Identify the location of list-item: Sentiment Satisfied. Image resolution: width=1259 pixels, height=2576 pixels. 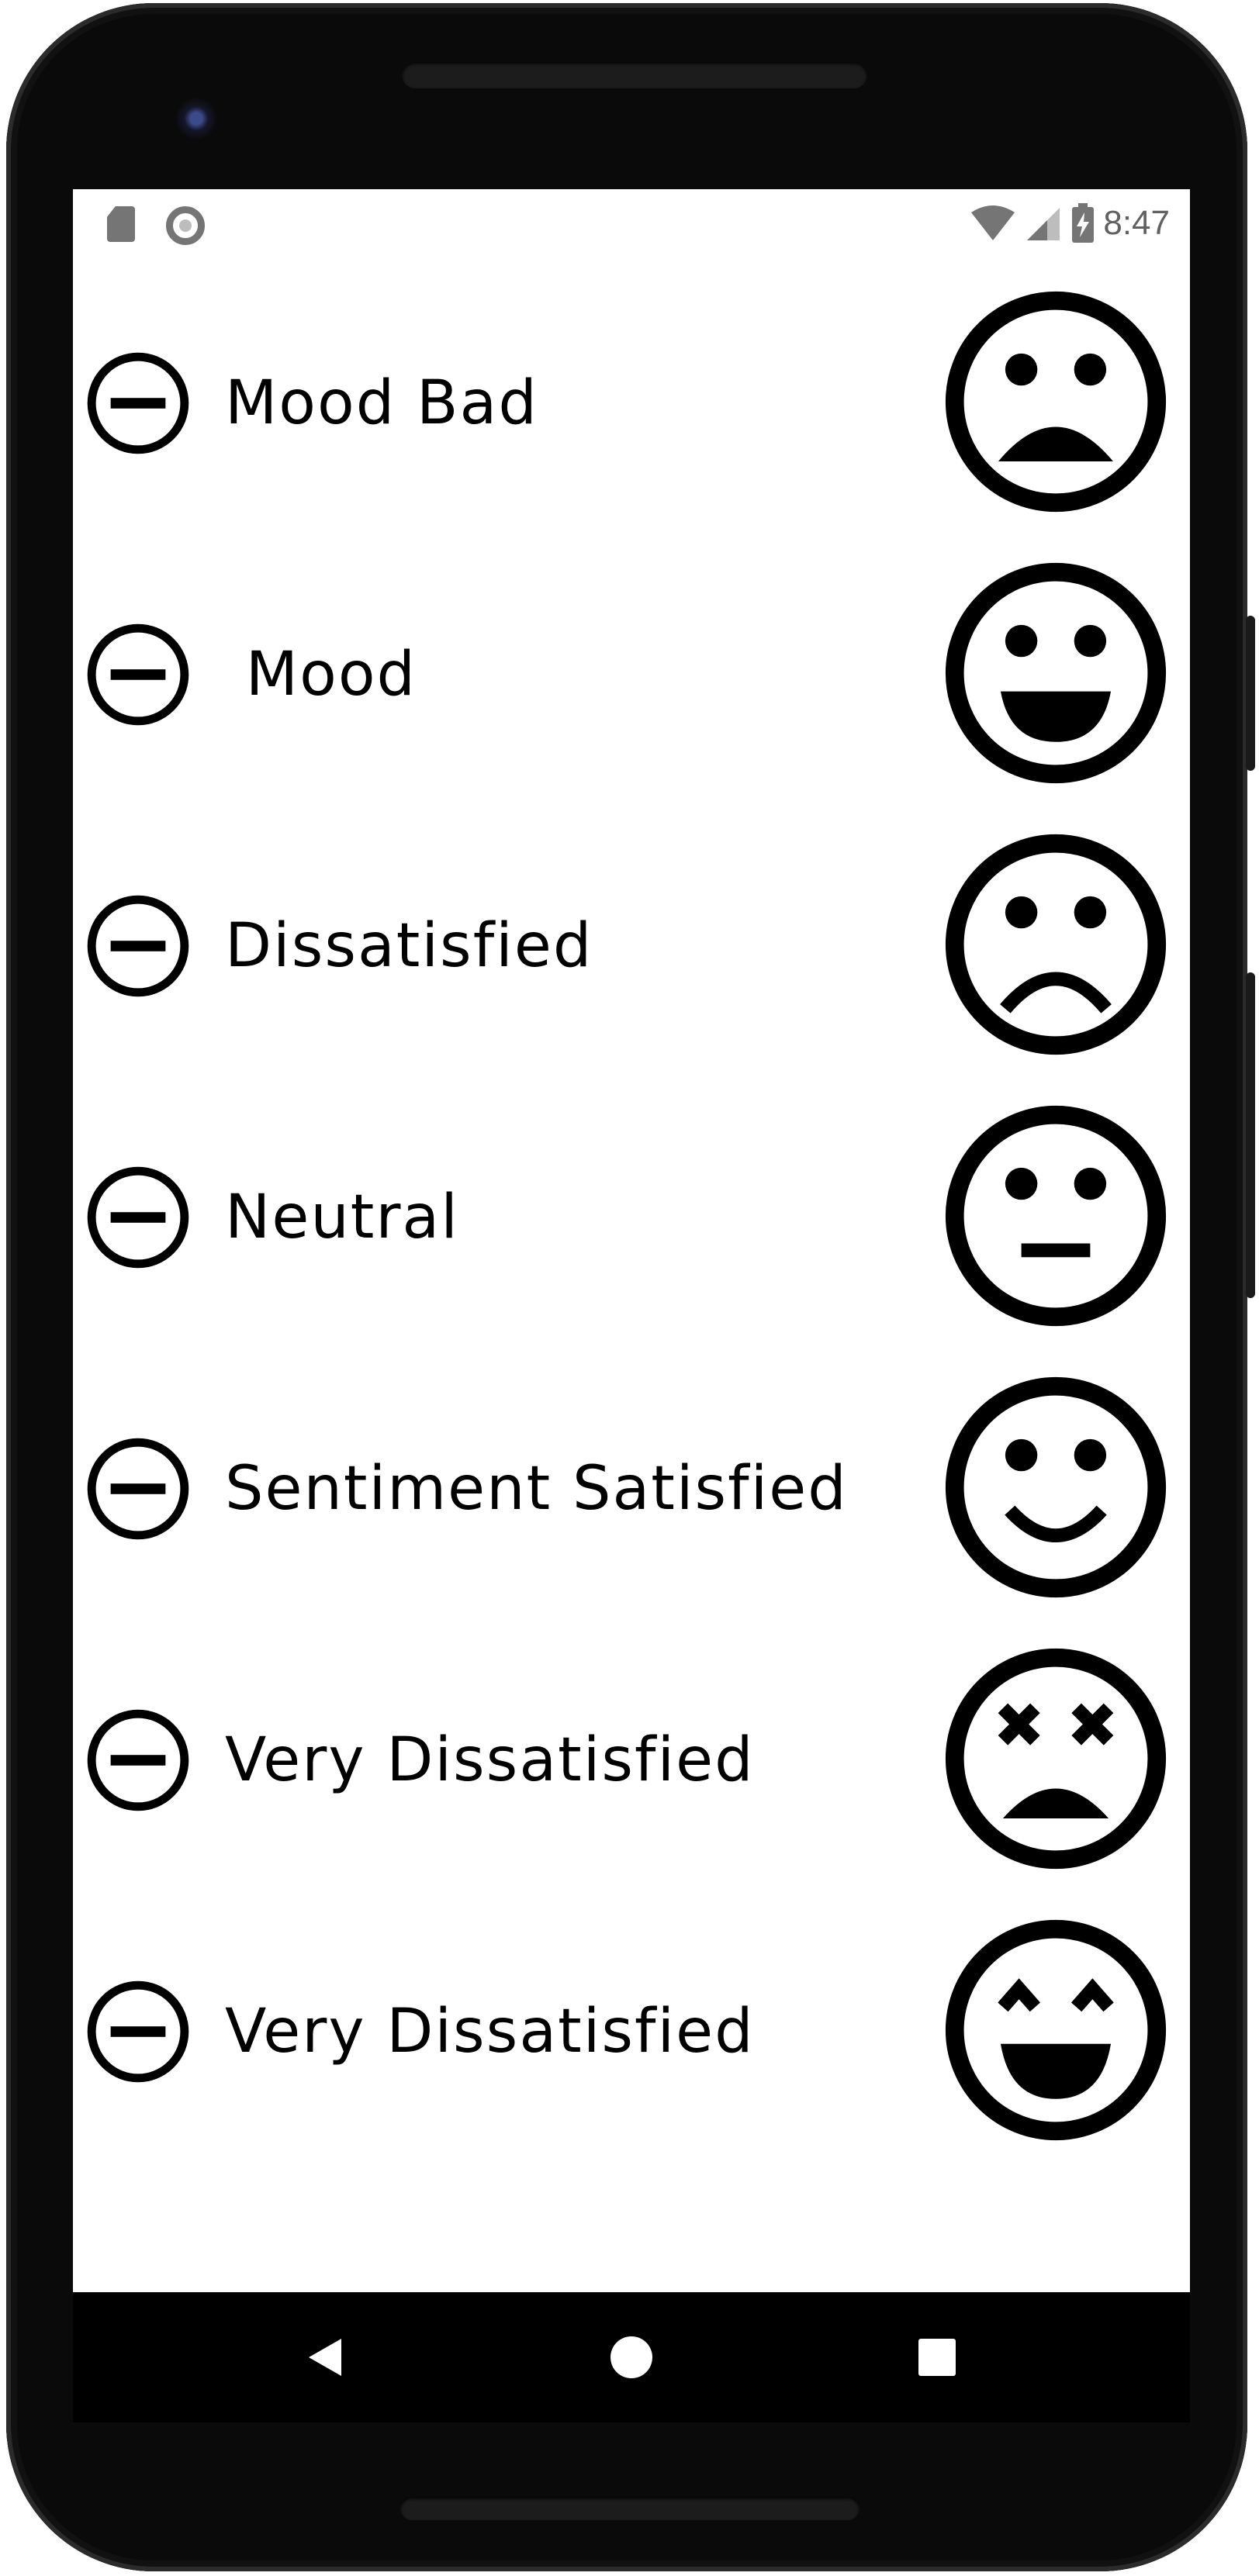
(631, 1479).